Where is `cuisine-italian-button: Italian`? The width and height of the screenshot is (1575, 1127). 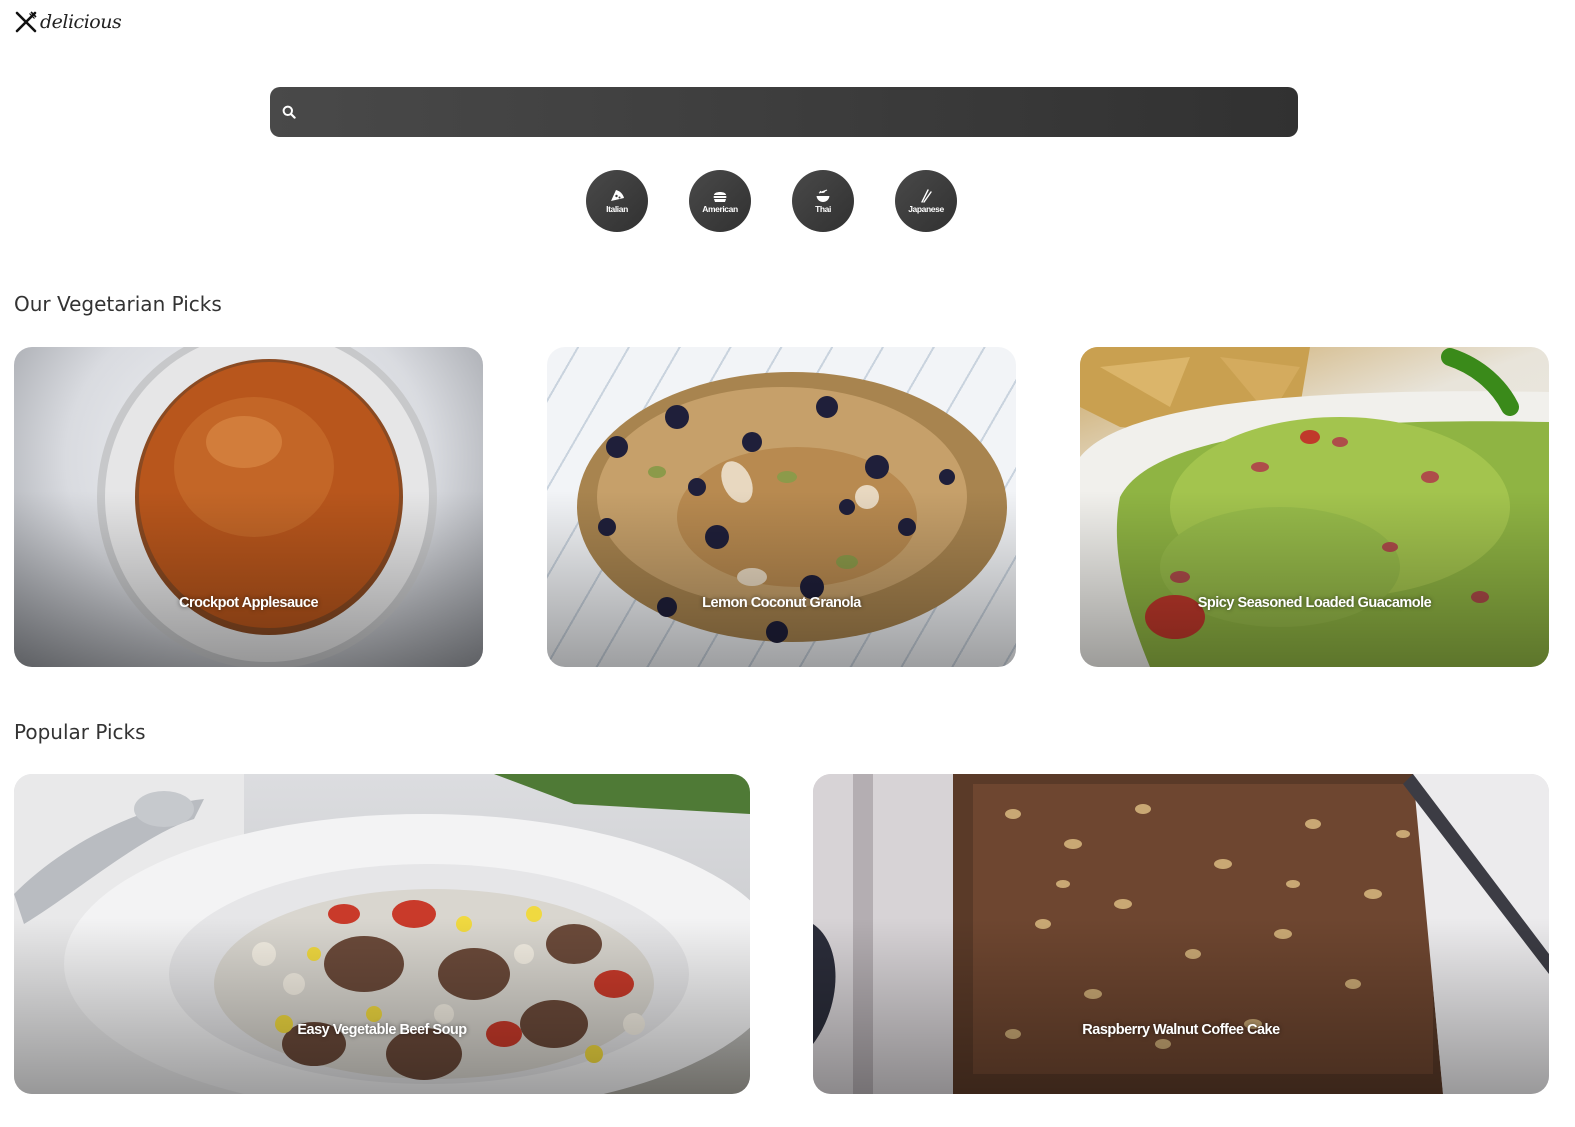 cuisine-italian-button: Italian is located at coordinates (617, 201).